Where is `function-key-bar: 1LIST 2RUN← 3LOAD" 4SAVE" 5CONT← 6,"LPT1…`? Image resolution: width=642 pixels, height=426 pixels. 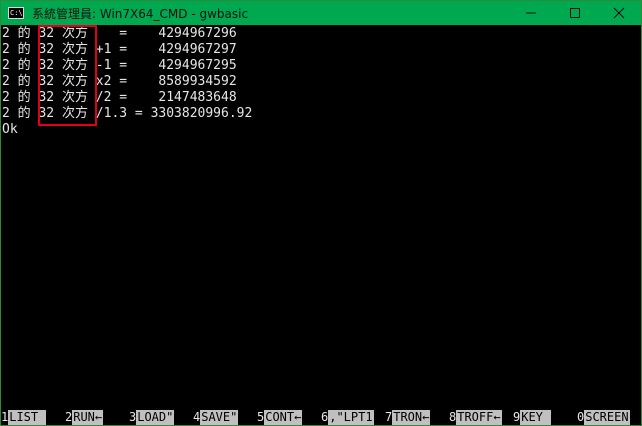
function-key-bar: 1LIST 2RUN← 3LOAD" 4SAVE" 5CONT← 6,"LPT1… is located at coordinates (321, 417).